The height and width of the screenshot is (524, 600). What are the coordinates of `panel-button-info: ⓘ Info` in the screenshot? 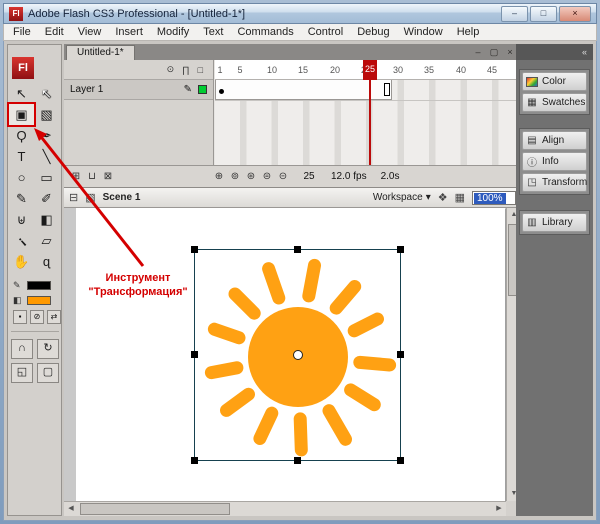 It's located at (554, 161).